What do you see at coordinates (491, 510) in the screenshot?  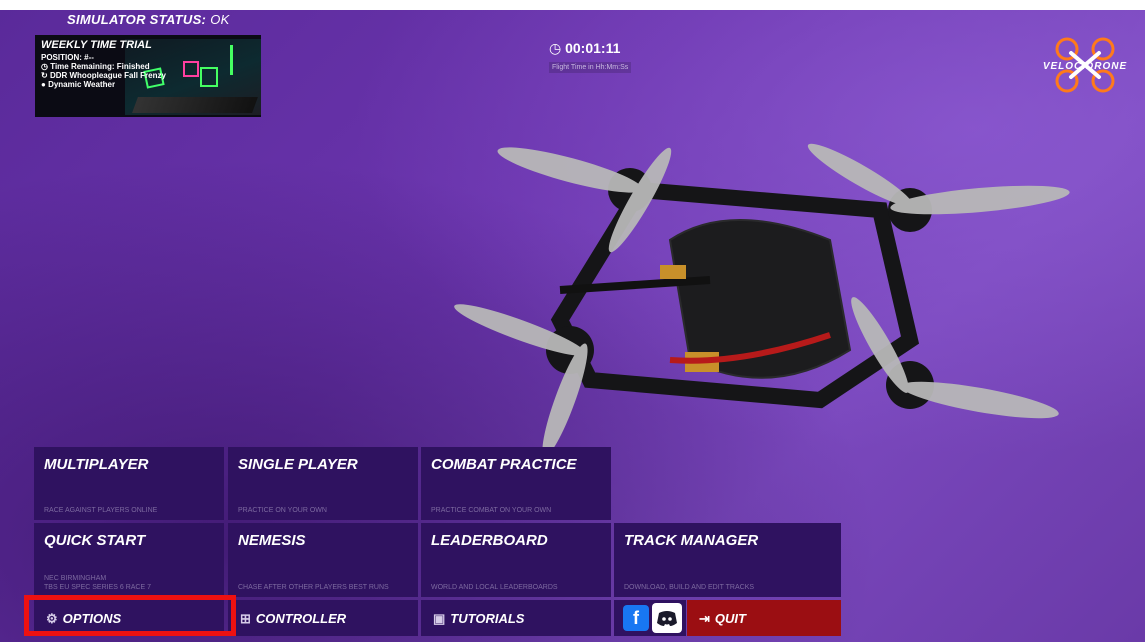 I see `combat-practice-subtitle: PRACTICE COMBAT ON YOUR OWN` at bounding box center [491, 510].